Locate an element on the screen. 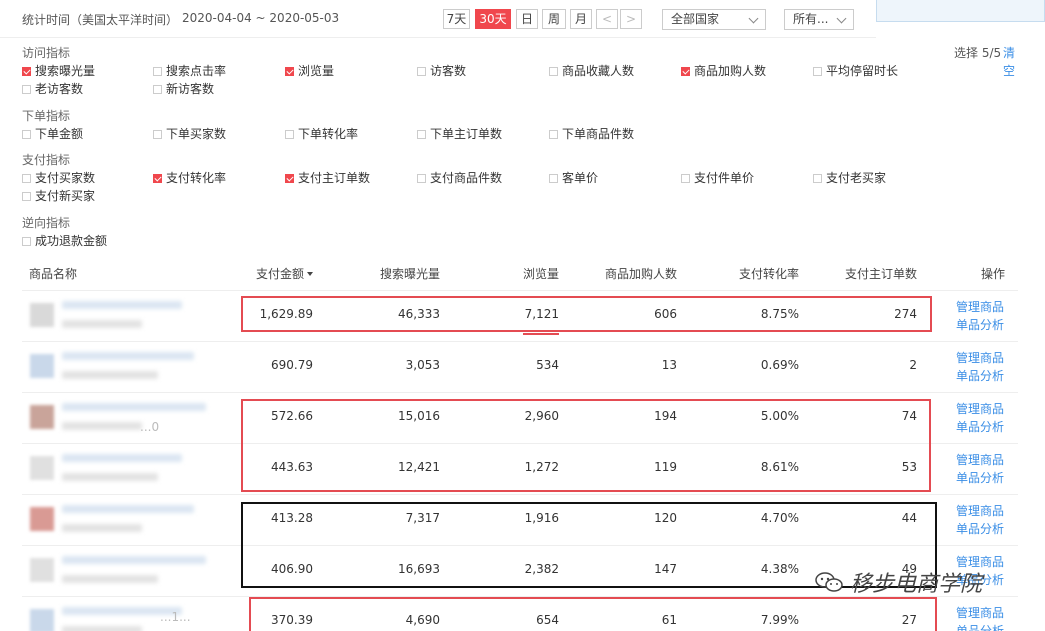 This screenshot has height=631, width=1045. indicator-option: 平均停留时长 is located at coordinates (855, 70).